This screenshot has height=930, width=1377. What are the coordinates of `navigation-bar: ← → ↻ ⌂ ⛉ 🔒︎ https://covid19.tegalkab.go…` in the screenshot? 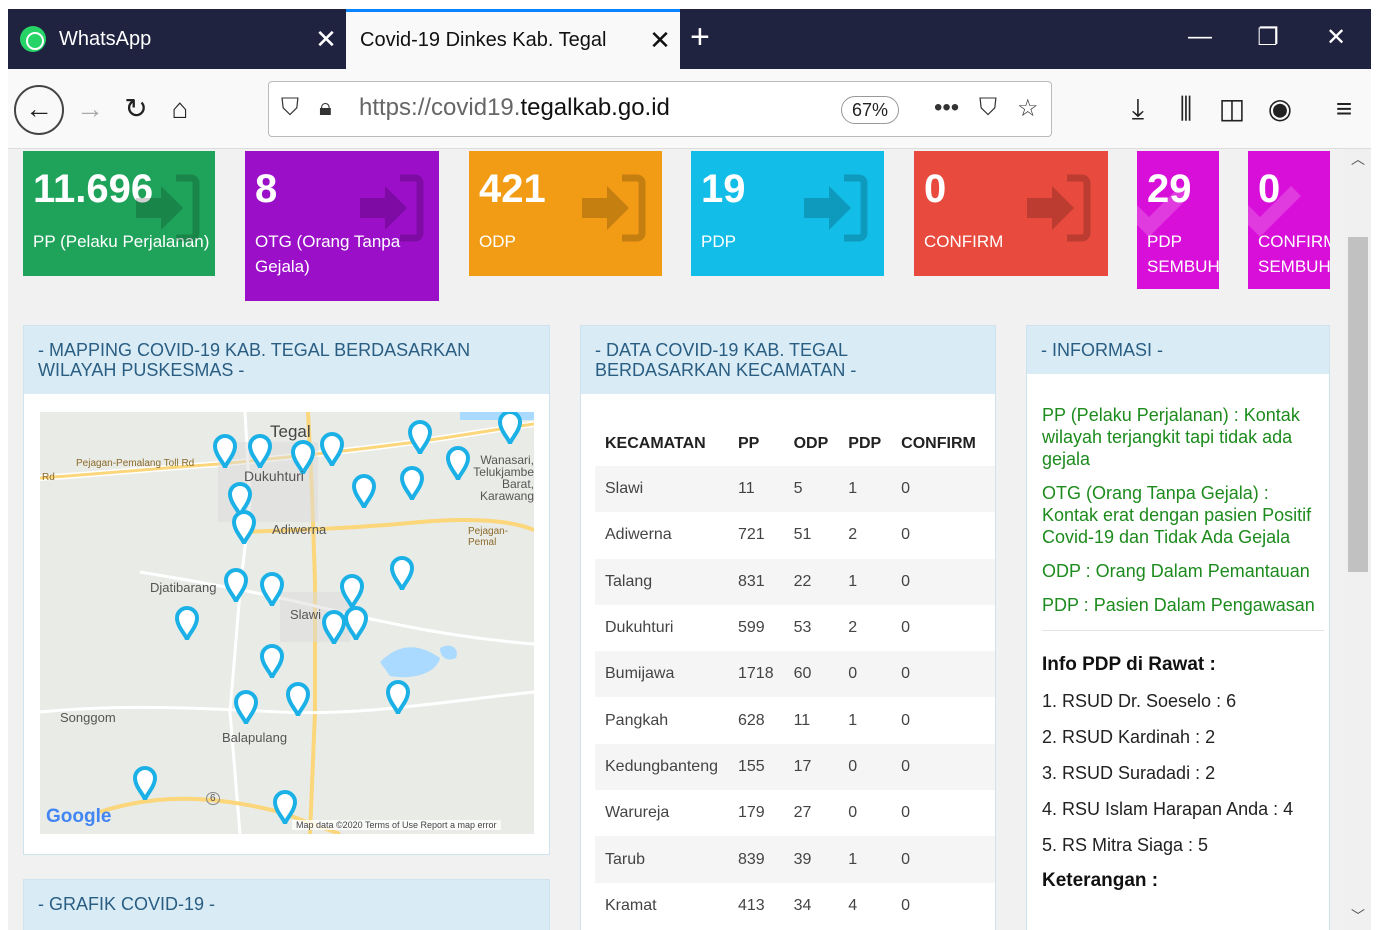 It's located at (689, 109).